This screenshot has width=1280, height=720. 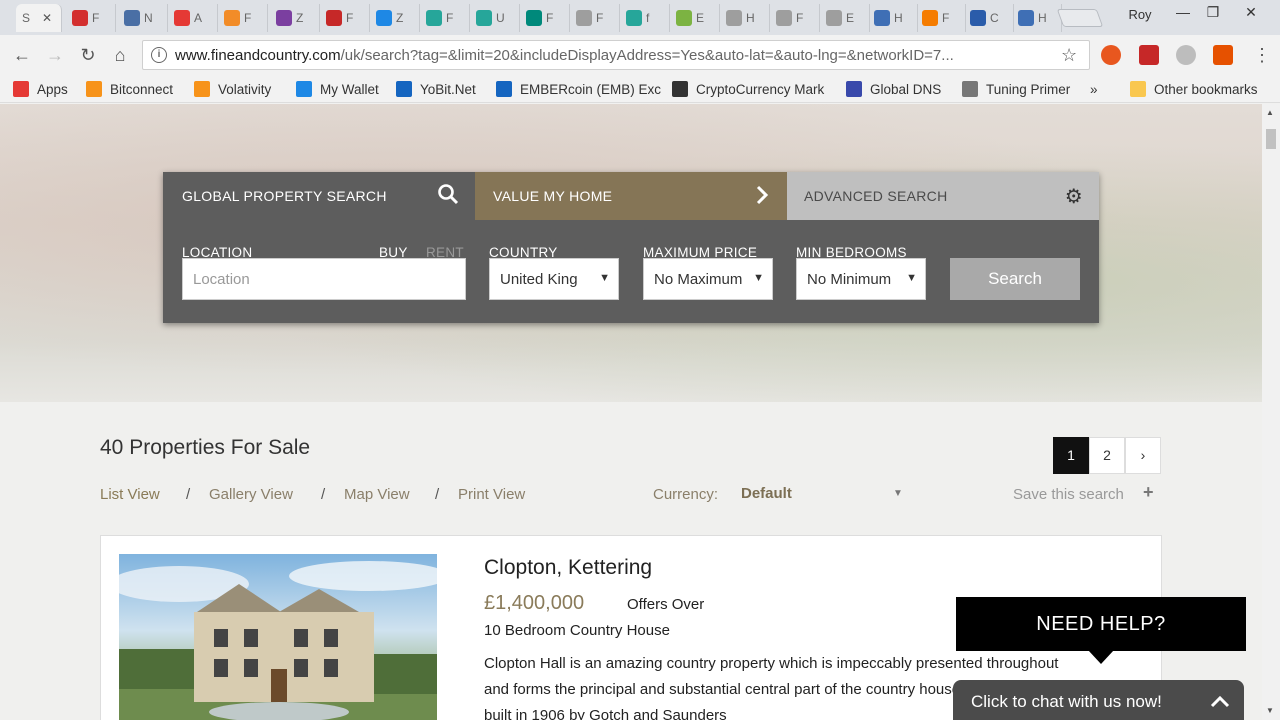 I want to click on bookmark-label: CryptoCurrency Mark, so click(x=760, y=89).